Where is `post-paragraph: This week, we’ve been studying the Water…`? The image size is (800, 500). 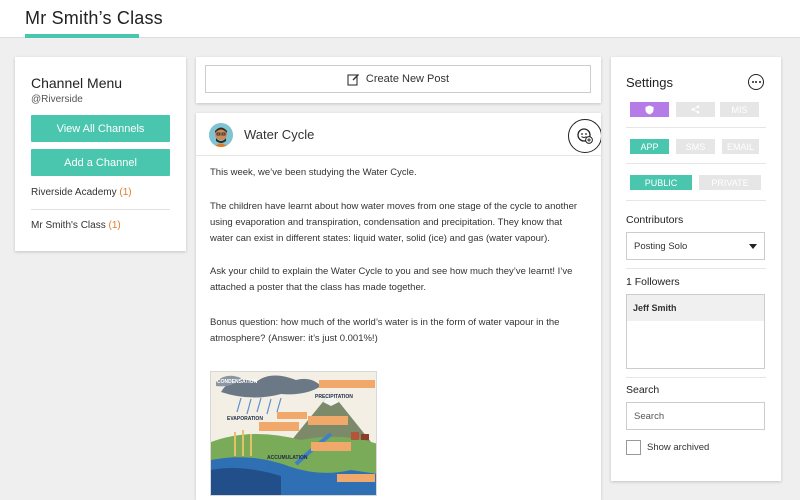
post-paragraph: This week, we’ve been studying the Water… is located at coordinates (313, 172).